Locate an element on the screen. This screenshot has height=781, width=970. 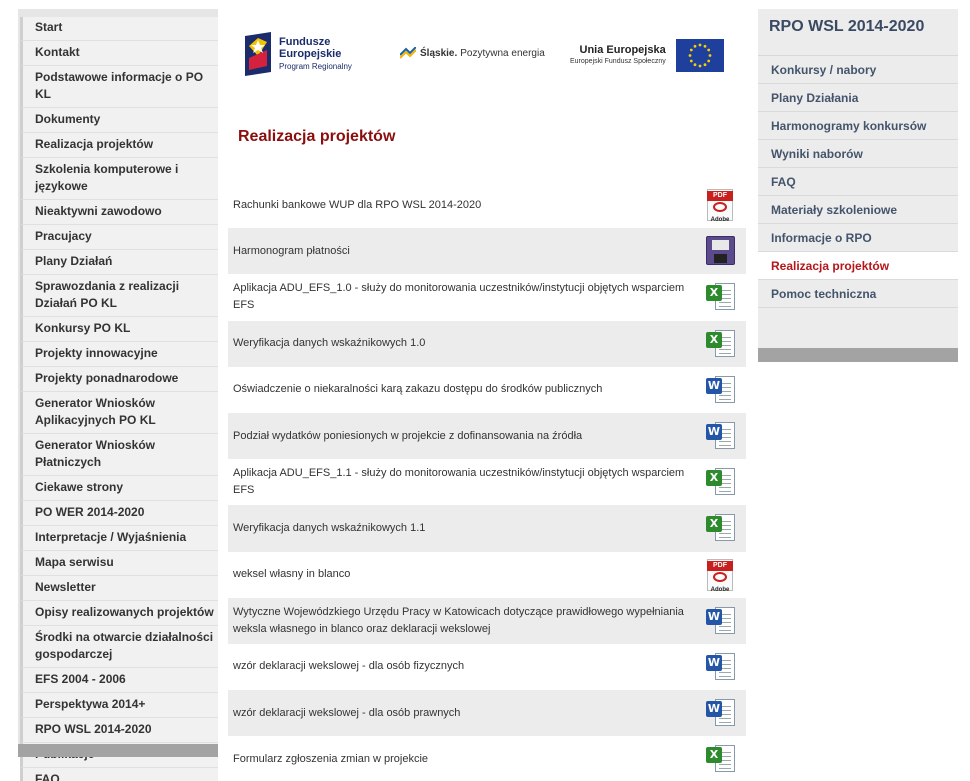
right-sidebar-item-konkursy-nabory: Konkursy / nabory is located at coordinates (858, 70).